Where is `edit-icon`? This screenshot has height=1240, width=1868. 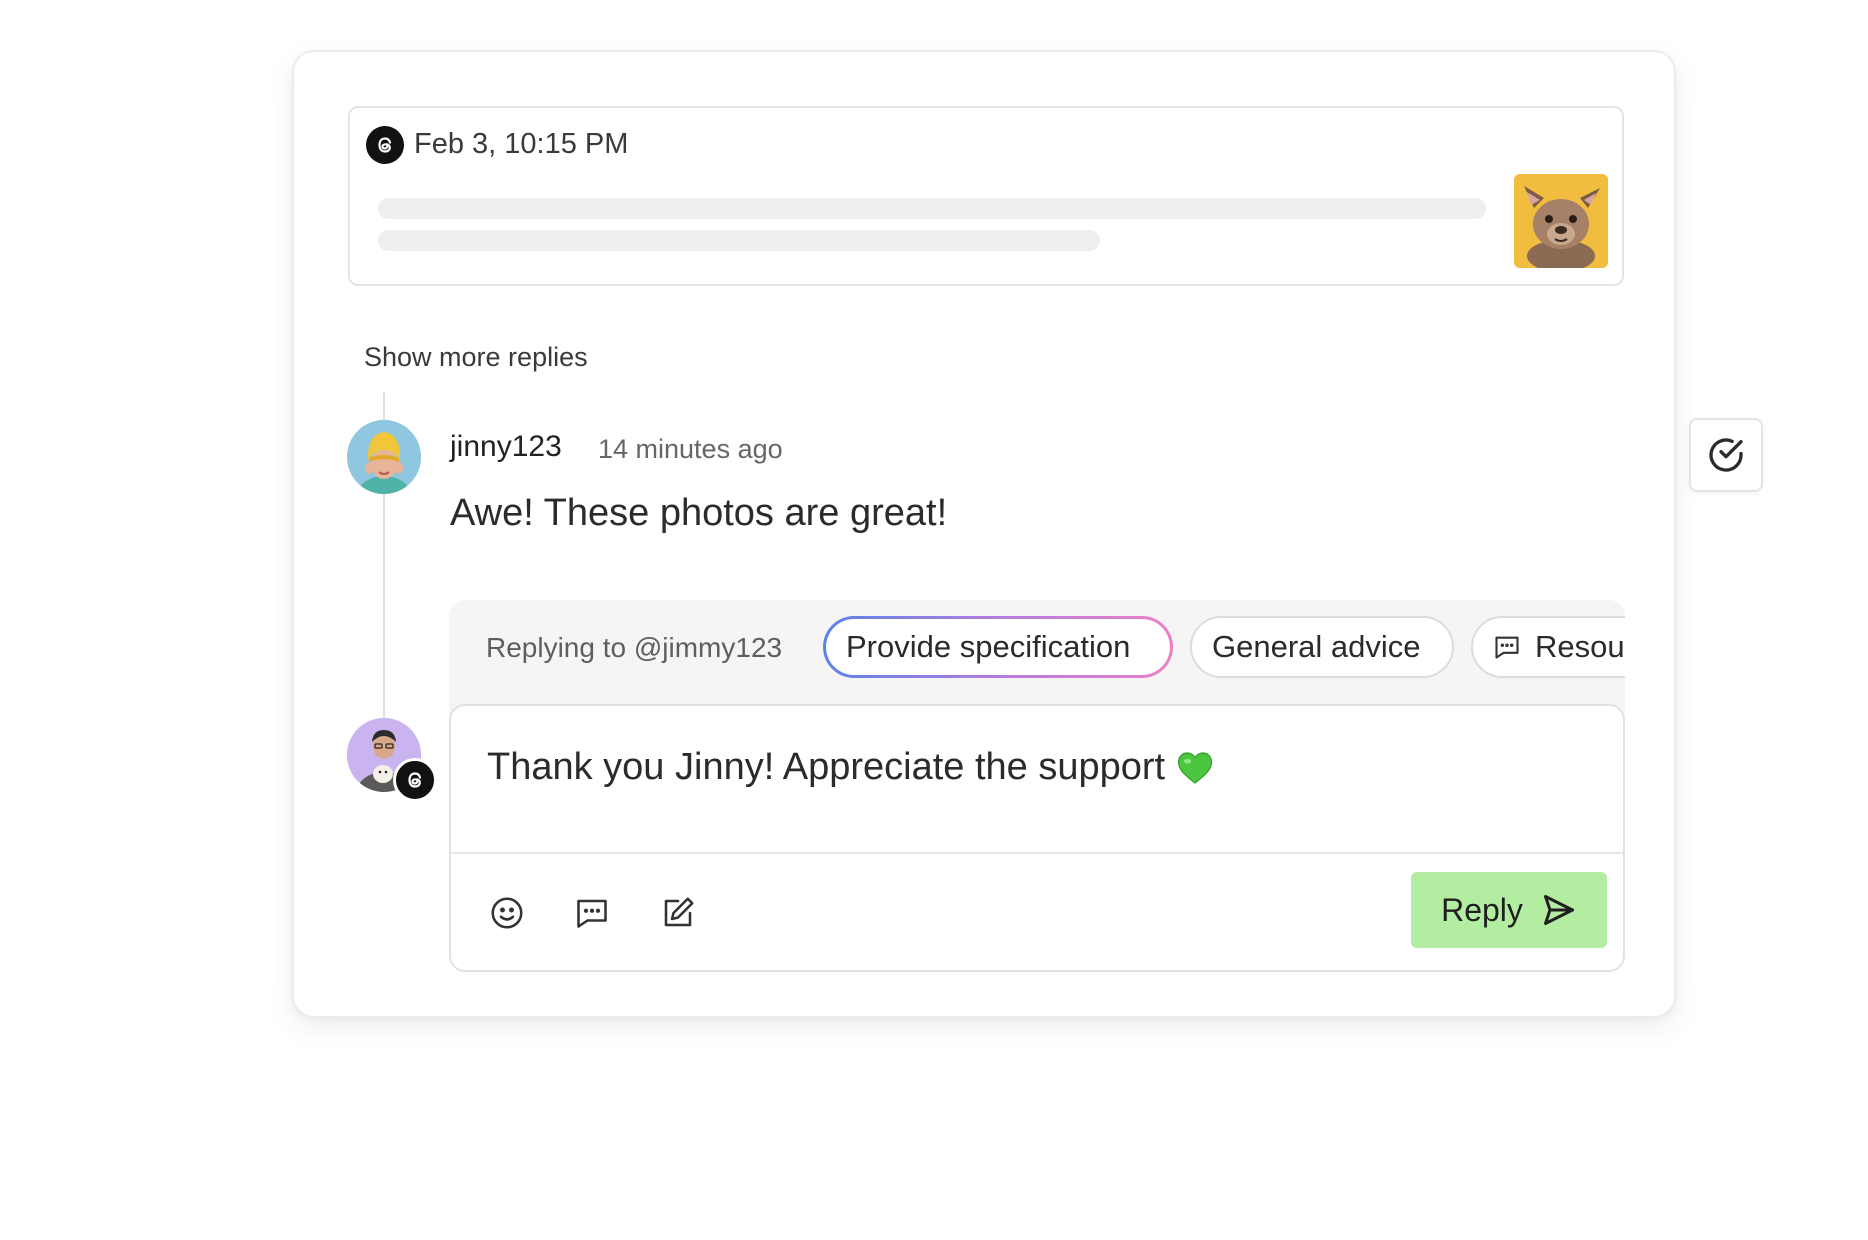
edit-icon is located at coordinates (679, 912).